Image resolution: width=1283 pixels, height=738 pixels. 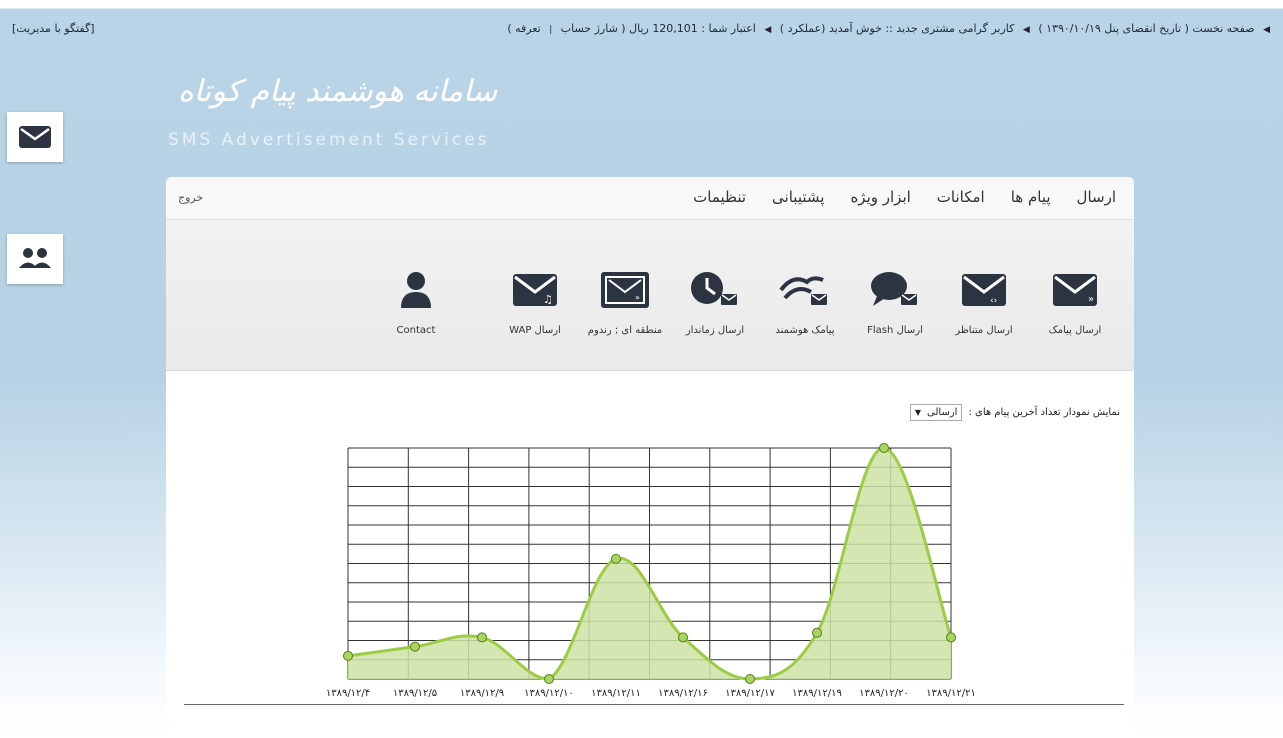 I want to click on x-tick-label: ۱۳۸۹/۱۲/۲۱, so click(x=951, y=693).